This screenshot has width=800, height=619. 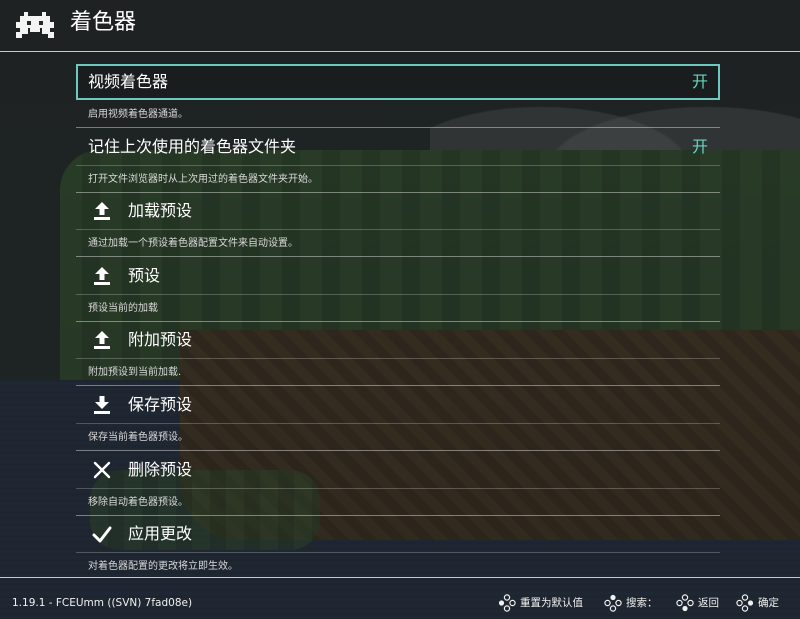 What do you see at coordinates (163, 567) in the screenshot?
I see `menu-item-description: 对着色器配置的更改将立即生效。` at bounding box center [163, 567].